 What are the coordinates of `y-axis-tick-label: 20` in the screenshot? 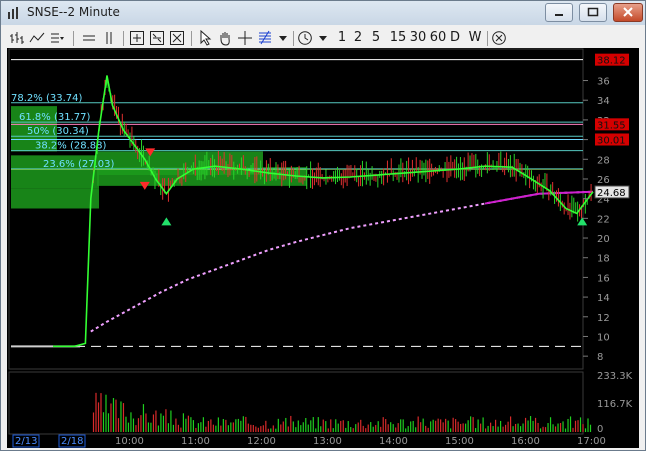 It's located at (603, 239).